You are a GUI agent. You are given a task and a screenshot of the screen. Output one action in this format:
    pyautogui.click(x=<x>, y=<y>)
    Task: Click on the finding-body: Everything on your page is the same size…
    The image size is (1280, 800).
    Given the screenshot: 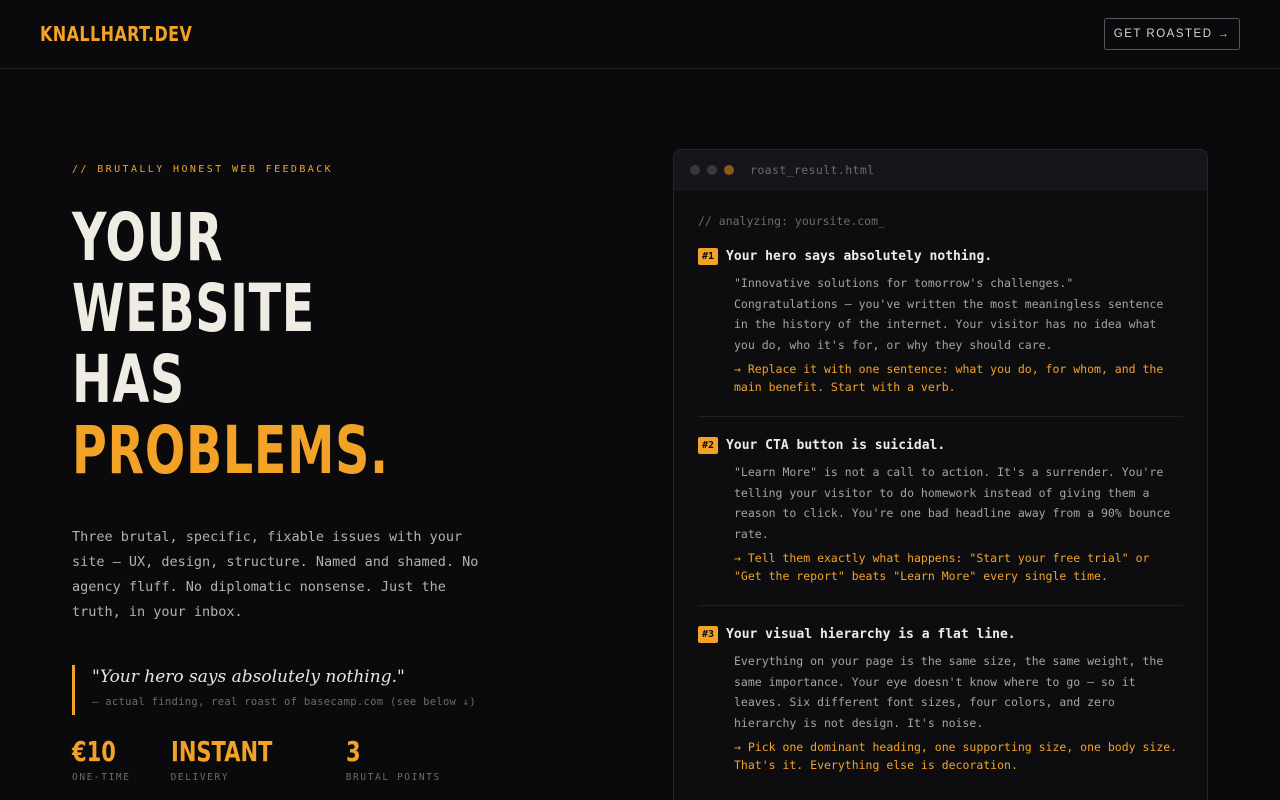 What is the action you would take?
    pyautogui.click(x=949, y=692)
    